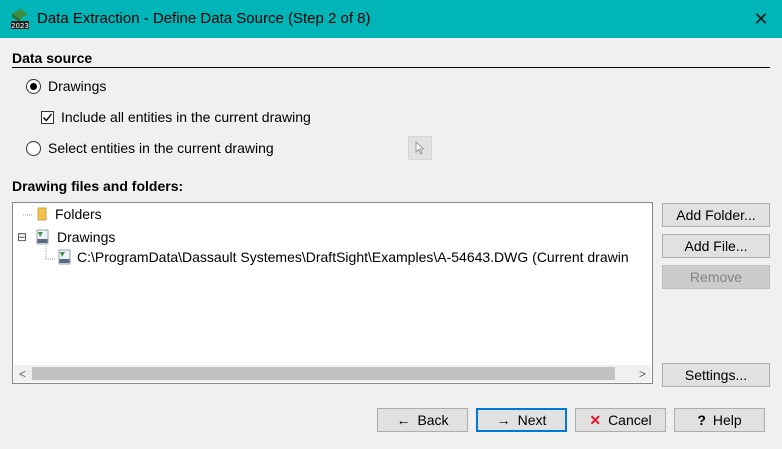 This screenshot has width=782, height=449. I want to click on tree-item-folders: Folders, so click(68, 214).